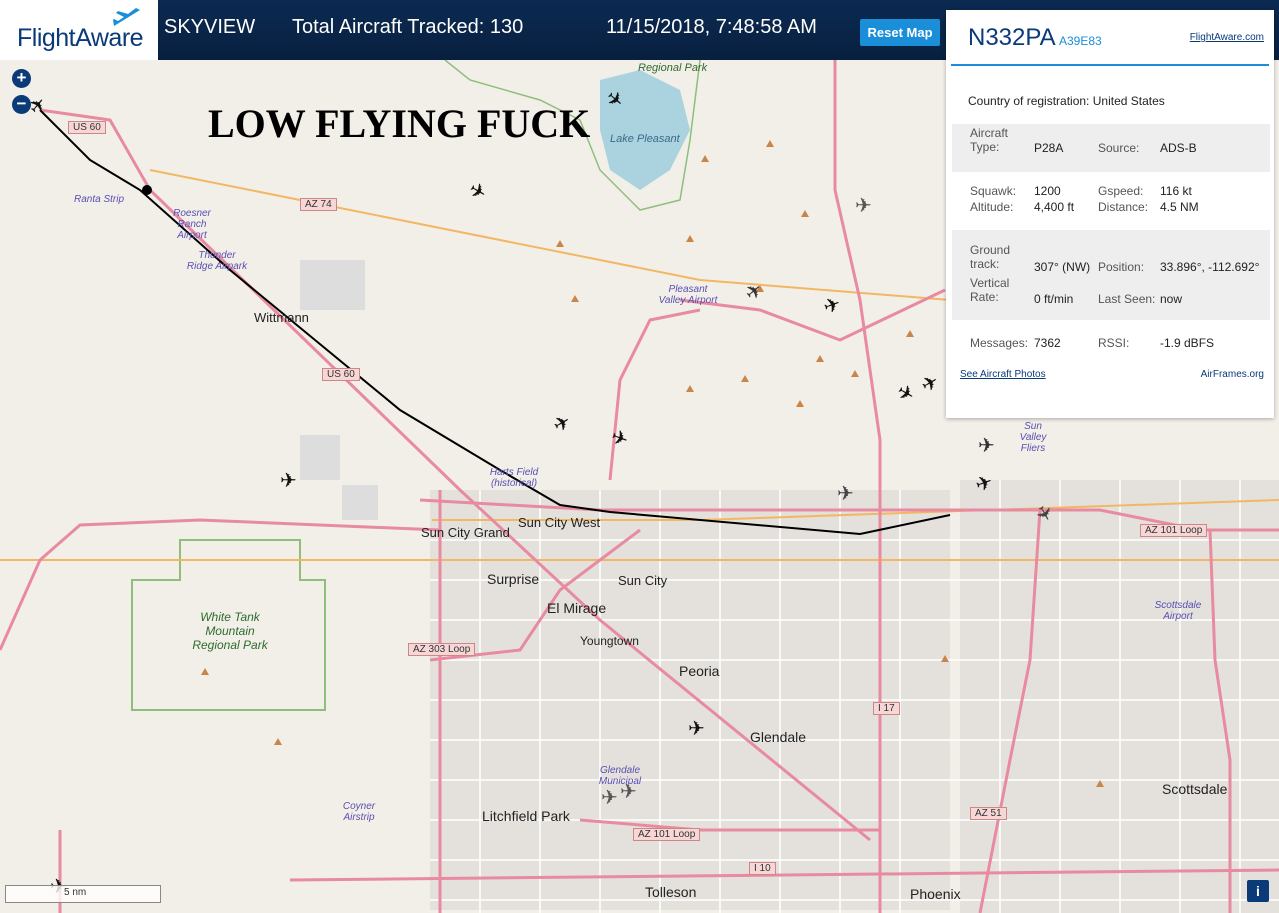 This screenshot has width=1279, height=913. What do you see at coordinates (645, 139) in the screenshot?
I see `lake-label: Lake Pleasant` at bounding box center [645, 139].